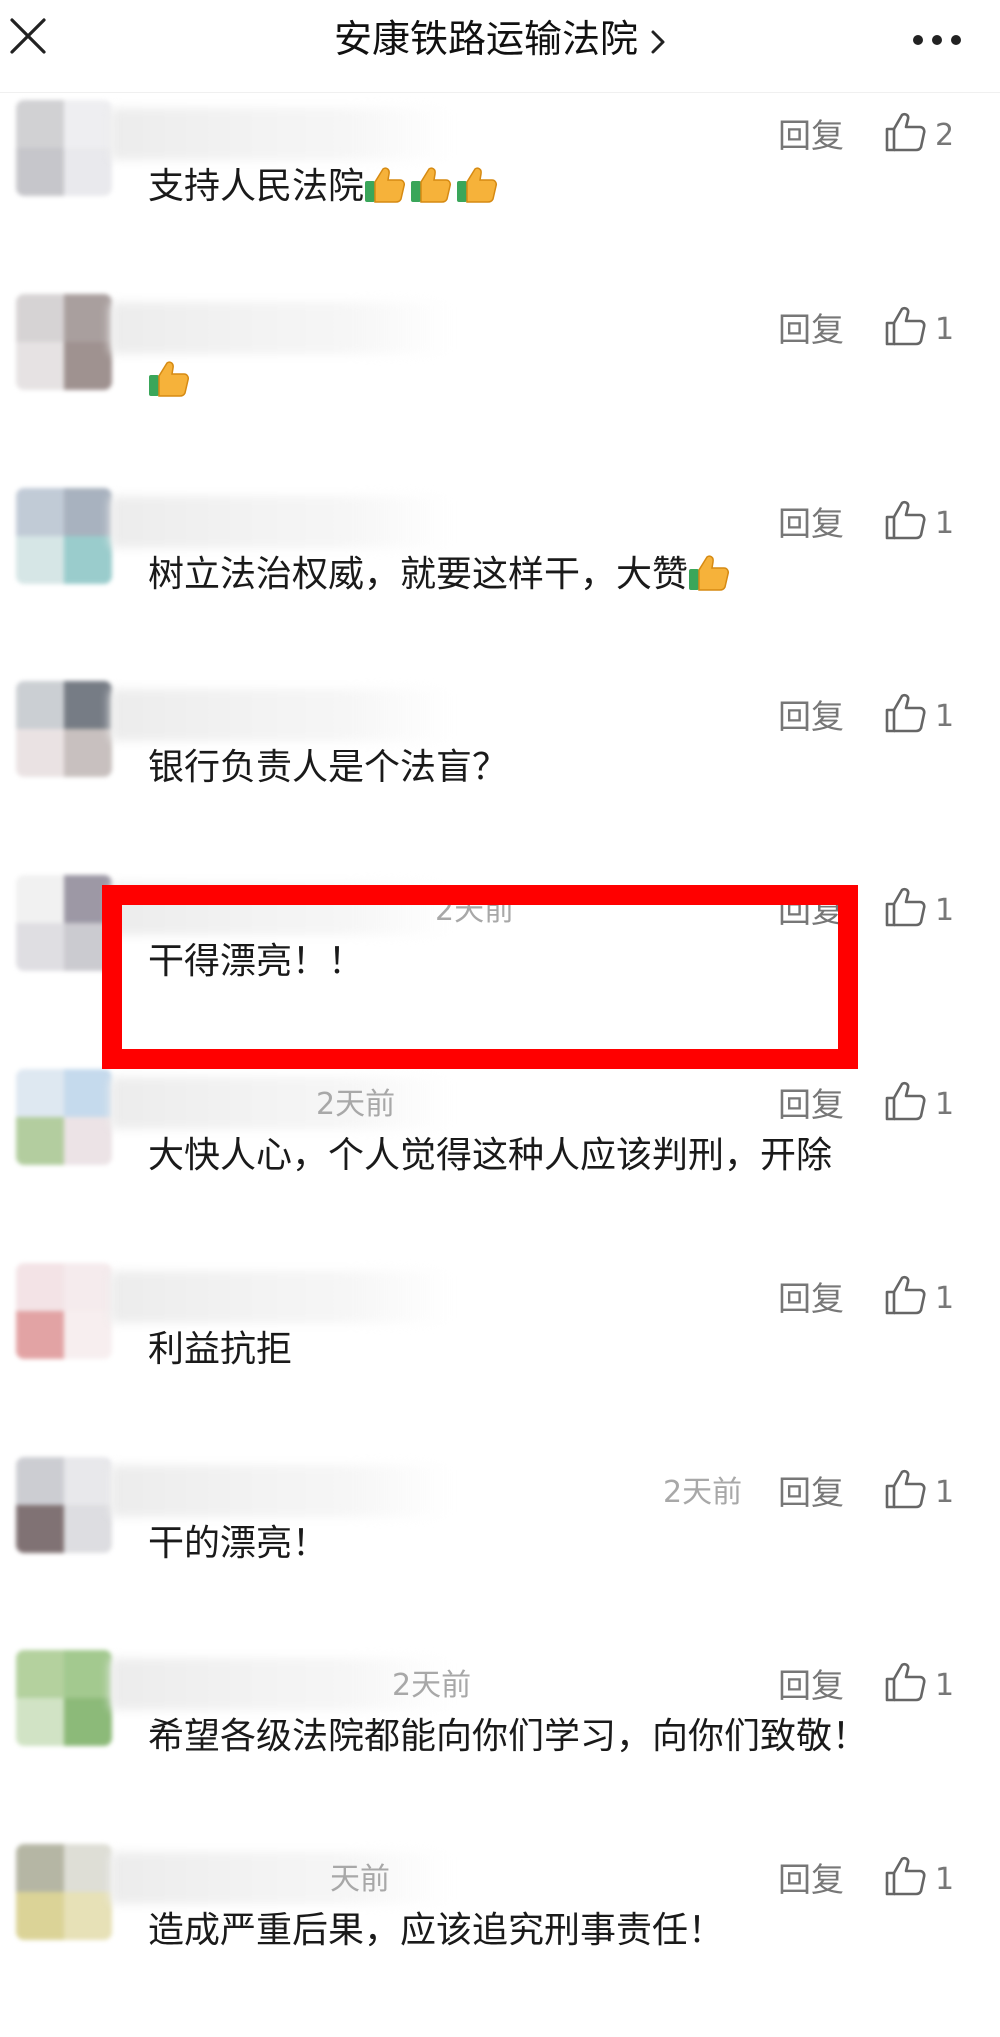 The height and width of the screenshot is (2037, 1000). I want to click on comment-text, so click(171, 381).